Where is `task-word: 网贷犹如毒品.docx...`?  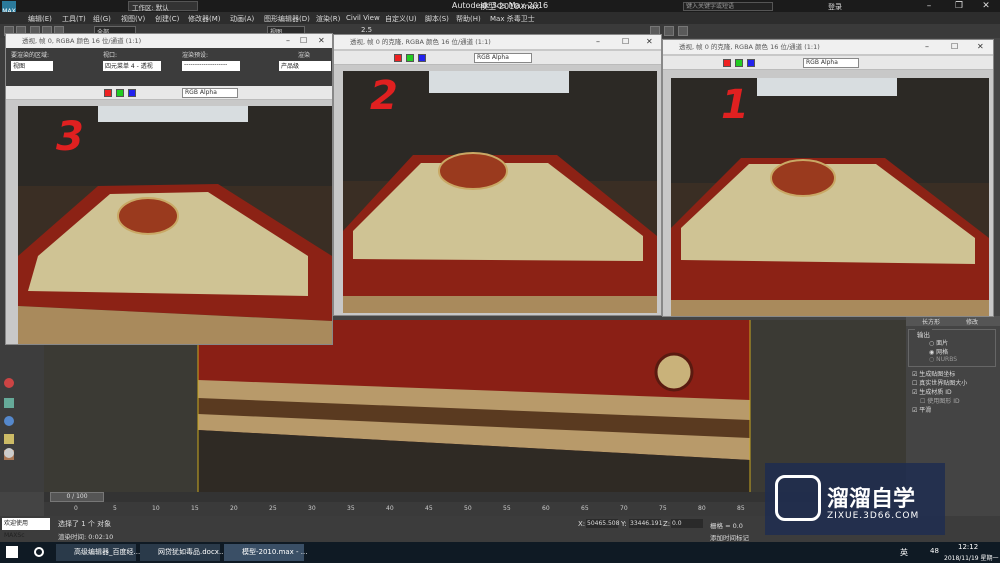 task-word: 网贷犹如毒品.docx... is located at coordinates (183, 552).